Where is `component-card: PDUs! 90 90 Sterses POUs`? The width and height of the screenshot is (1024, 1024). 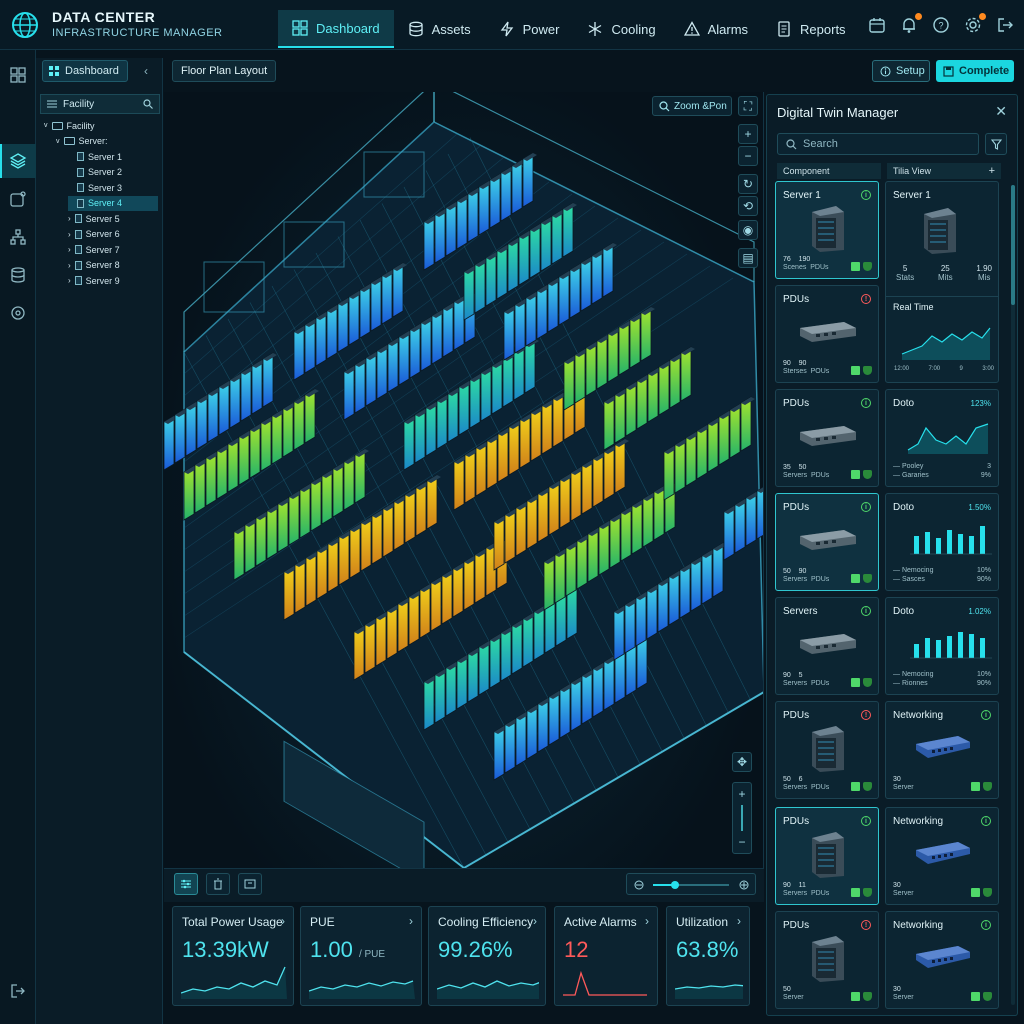 component-card: PDUs! 90 90 Sterses POUs is located at coordinates (827, 334).